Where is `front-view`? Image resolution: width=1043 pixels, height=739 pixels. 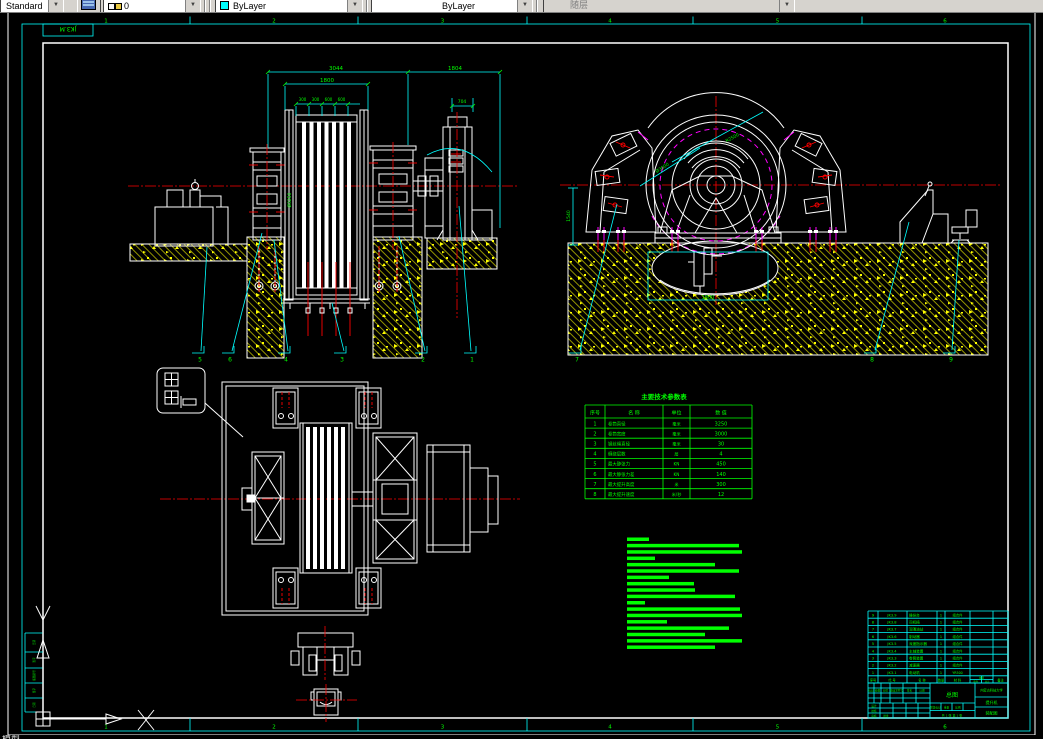
front-view is located at coordinates (323, 222).